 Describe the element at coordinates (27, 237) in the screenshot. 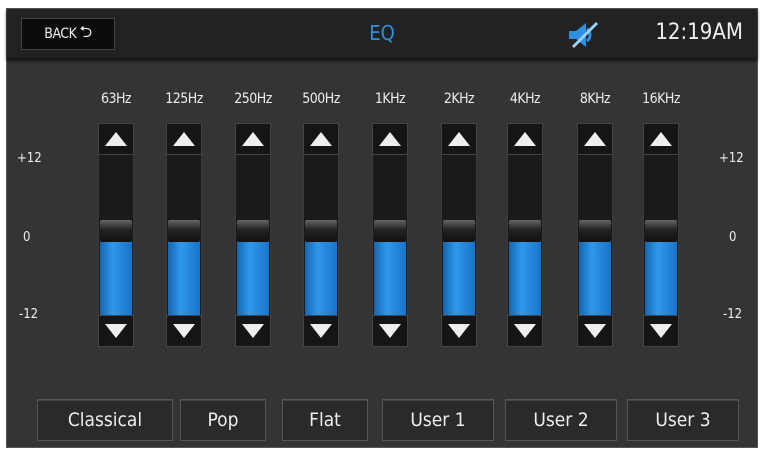

I see `scale-mid-left: 0` at that location.